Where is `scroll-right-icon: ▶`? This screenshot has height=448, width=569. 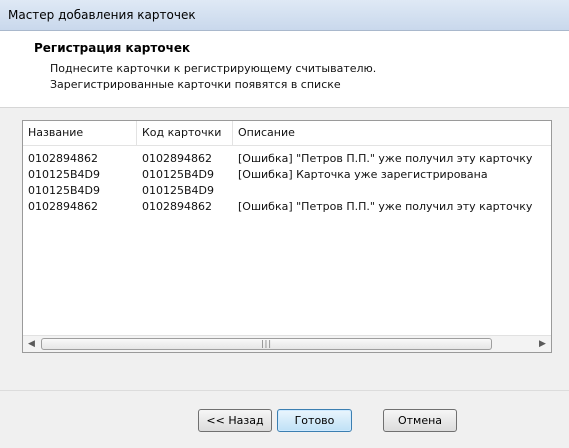 scroll-right-icon: ▶ is located at coordinates (542, 344).